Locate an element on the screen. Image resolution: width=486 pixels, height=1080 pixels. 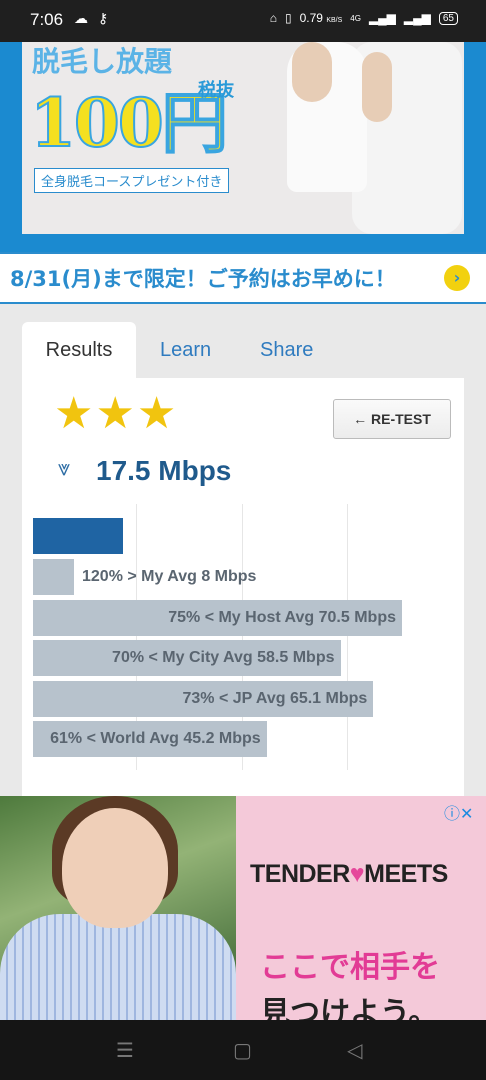
tab-results: Results is located at coordinates (79, 350).